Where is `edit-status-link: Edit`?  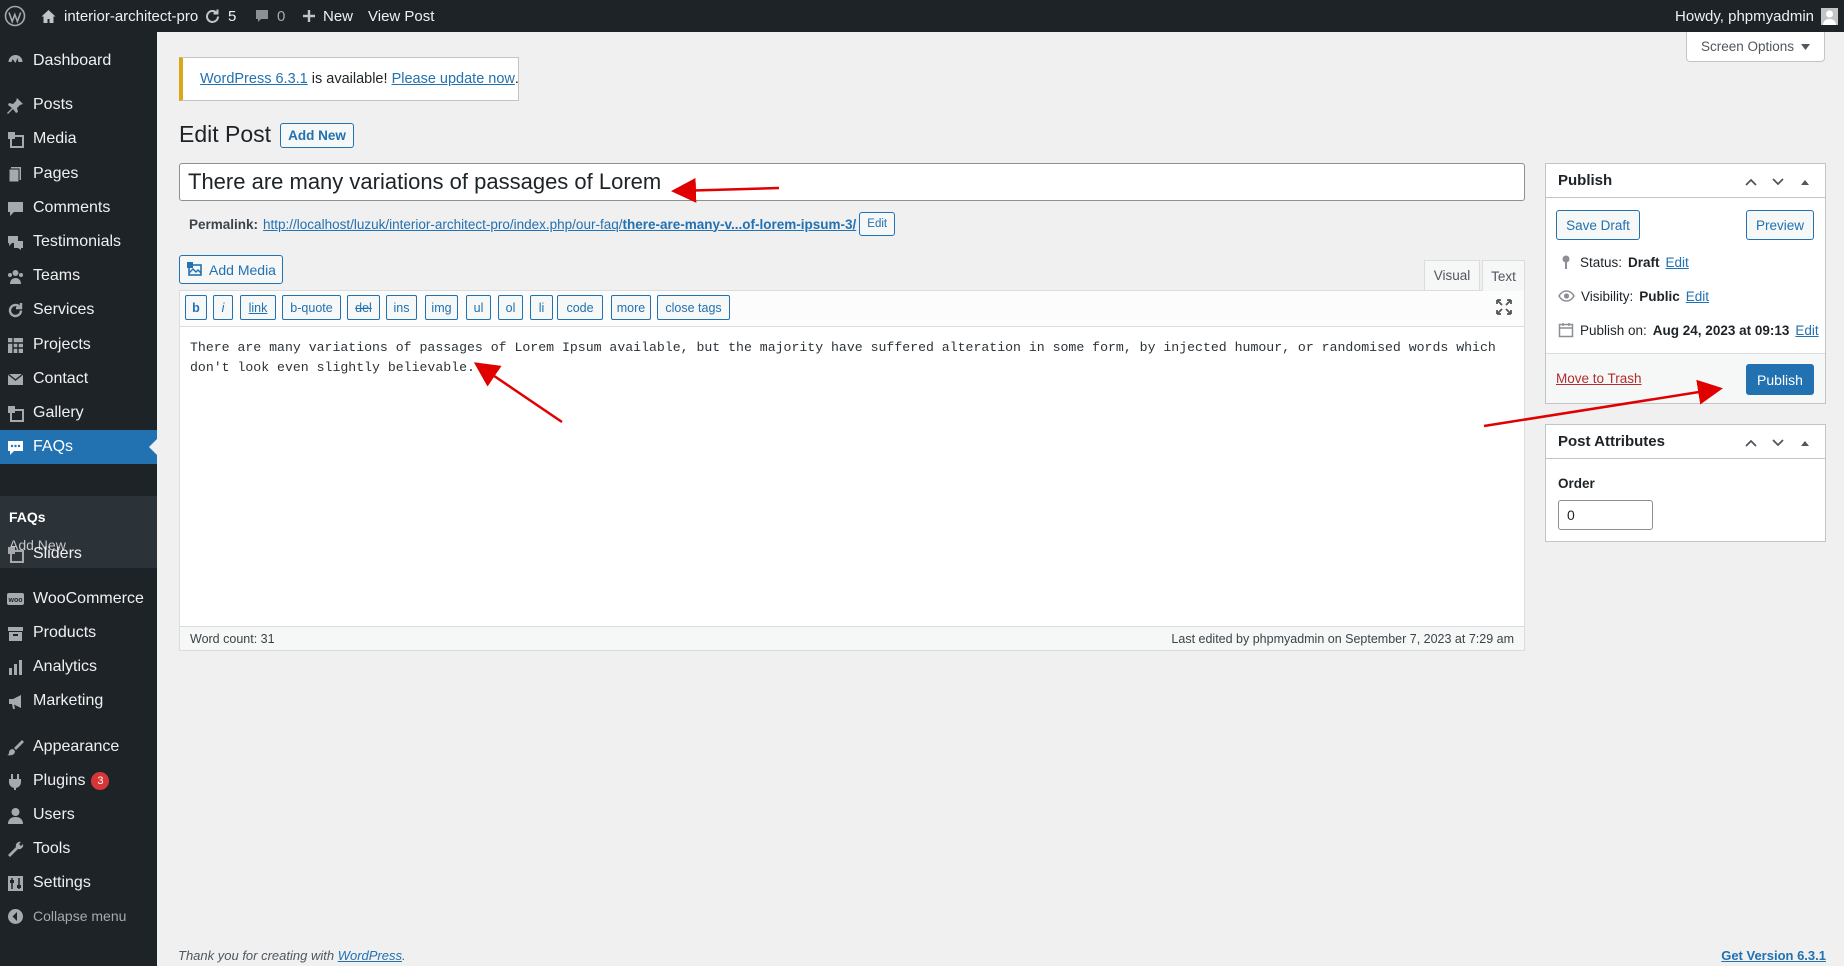 edit-status-link: Edit is located at coordinates (1677, 262).